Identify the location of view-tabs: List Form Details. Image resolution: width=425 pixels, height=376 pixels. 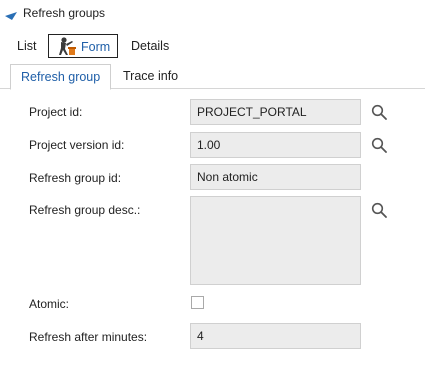
(212, 47).